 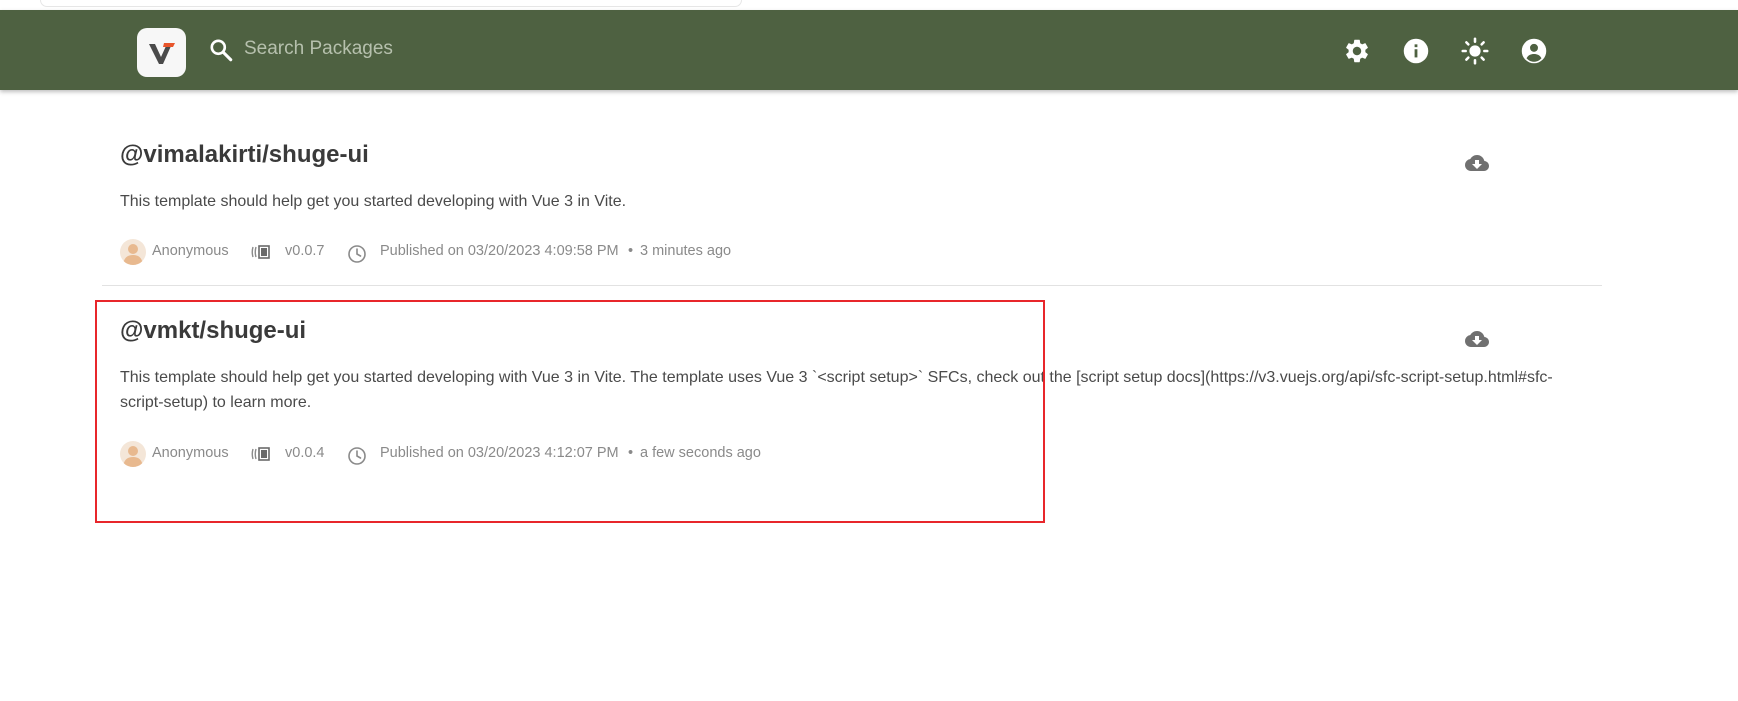 I want to click on relative-time: 3 minutes ago, so click(x=686, y=251).